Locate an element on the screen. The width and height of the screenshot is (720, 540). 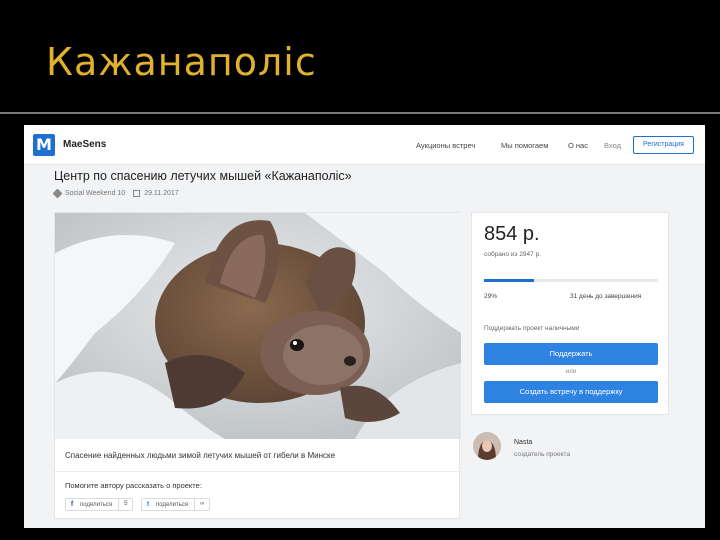
project-meta: Social Weekend 10 29.11.2017 is located at coordinates (115, 193).